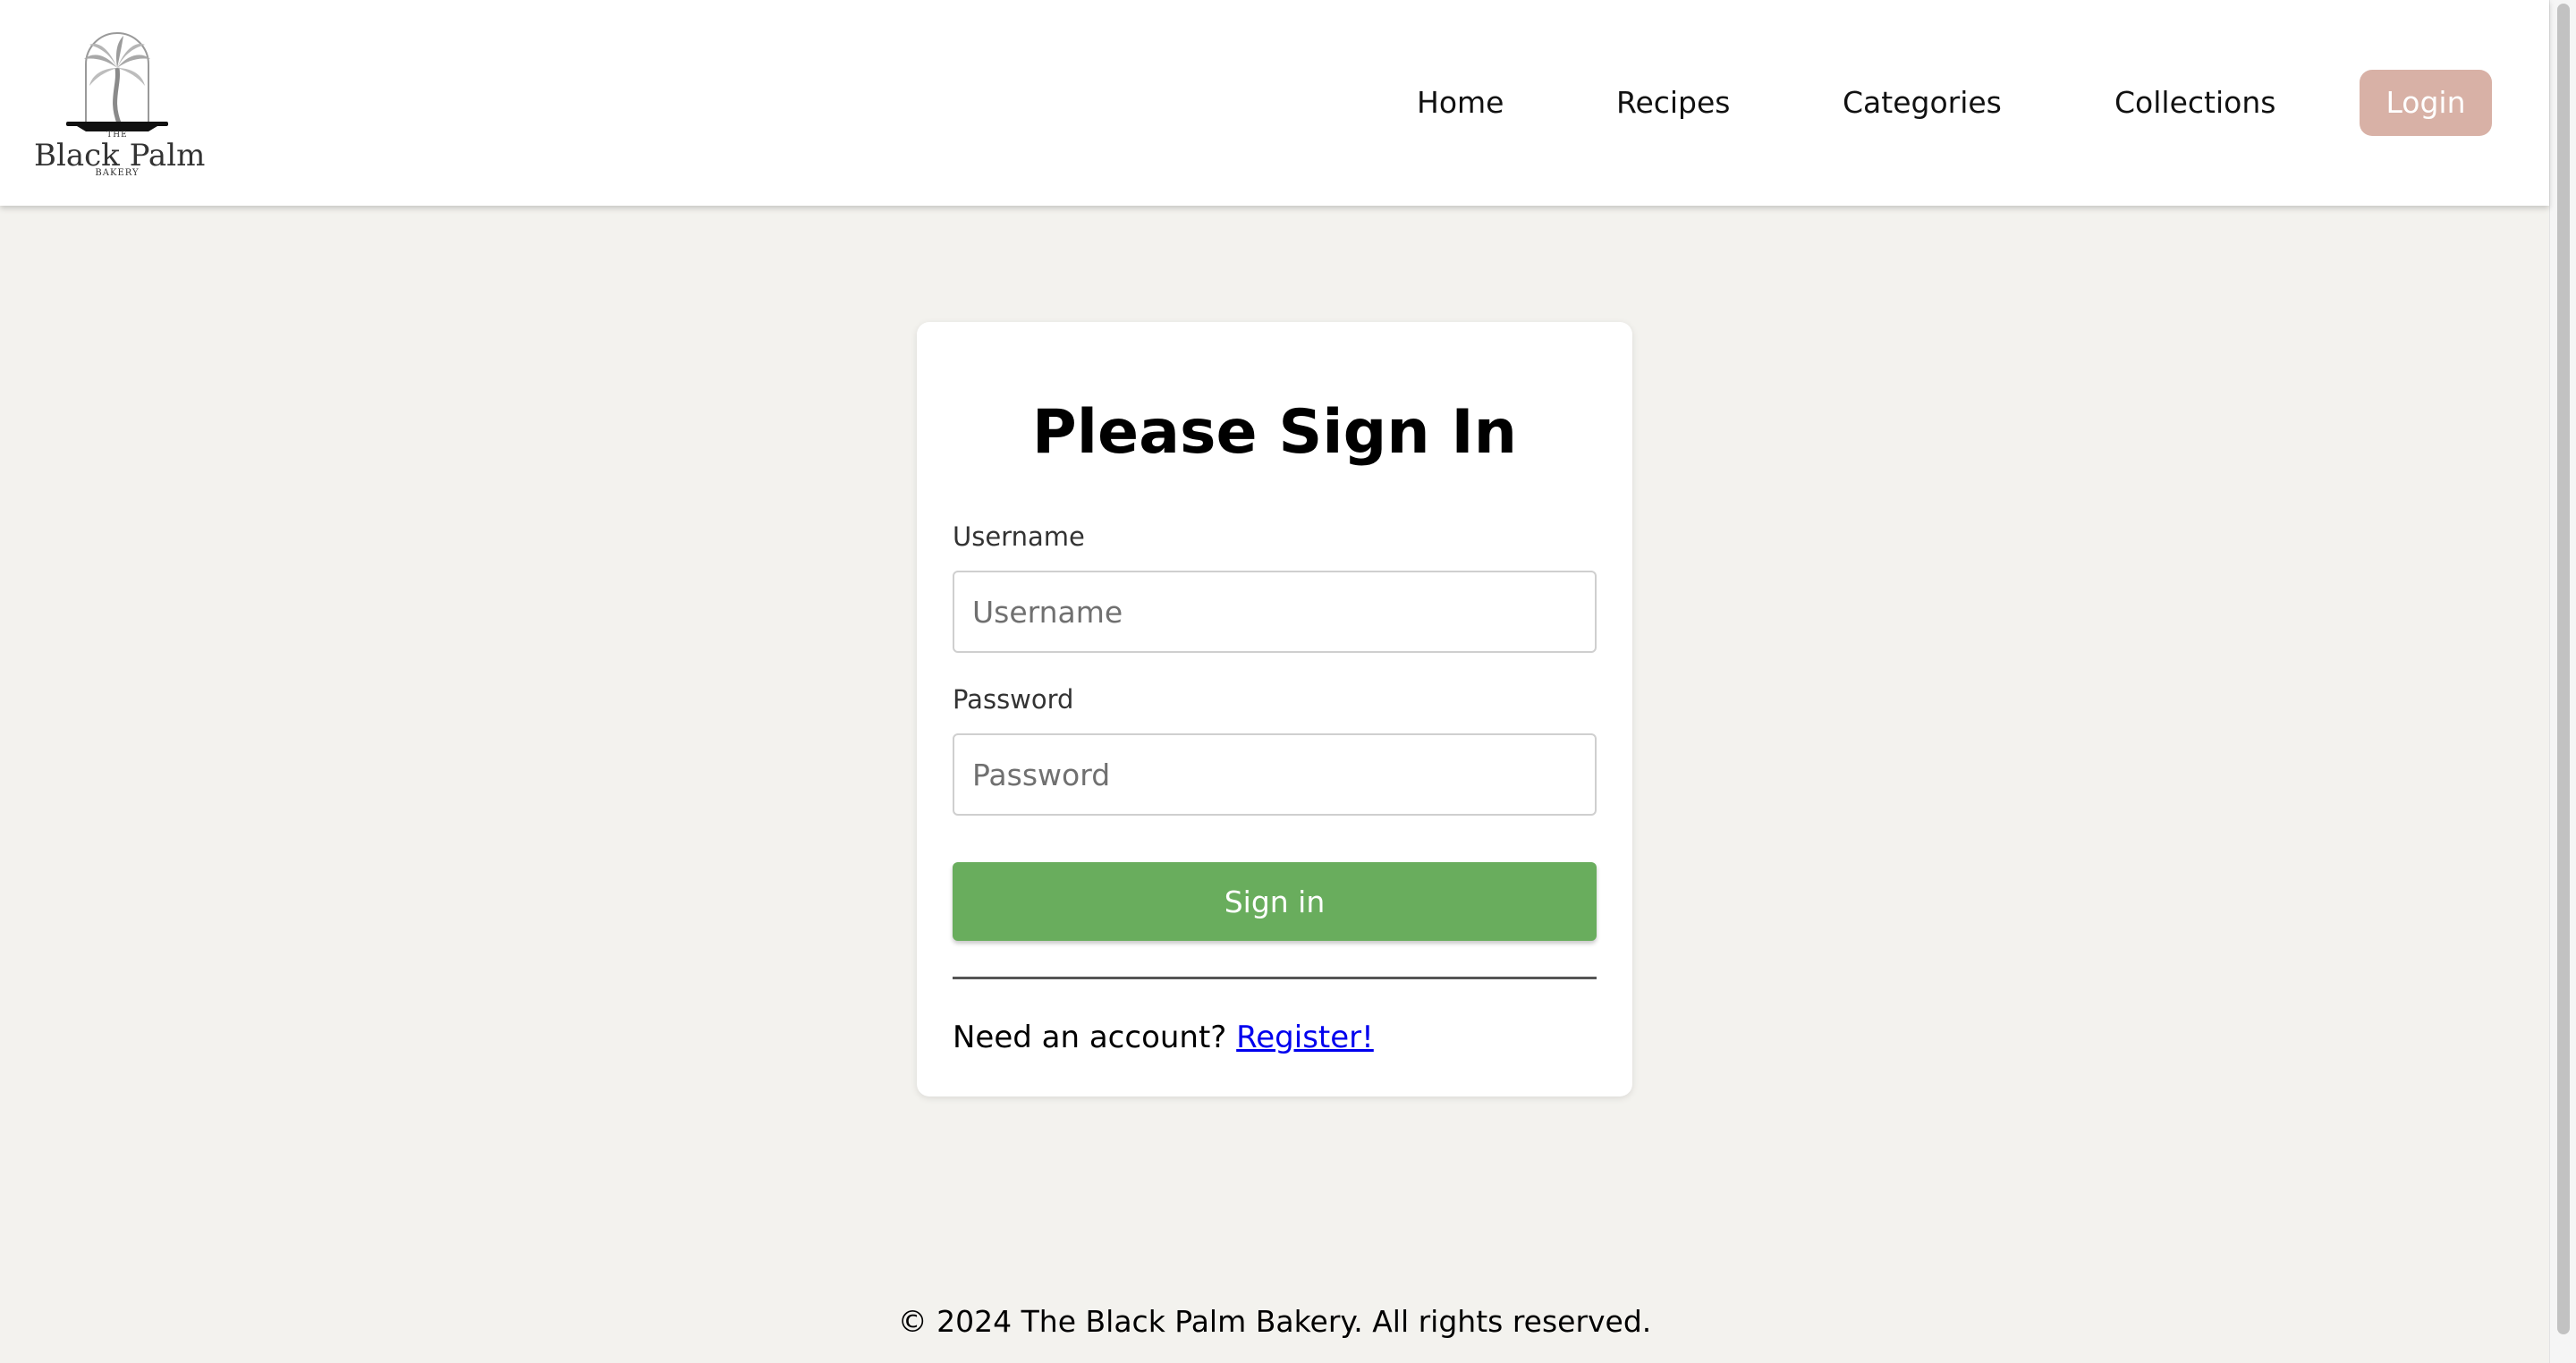 Image resolution: width=2576 pixels, height=1363 pixels. Describe the element at coordinates (1274, 433) in the screenshot. I see `page-title: Please Sign In` at that location.